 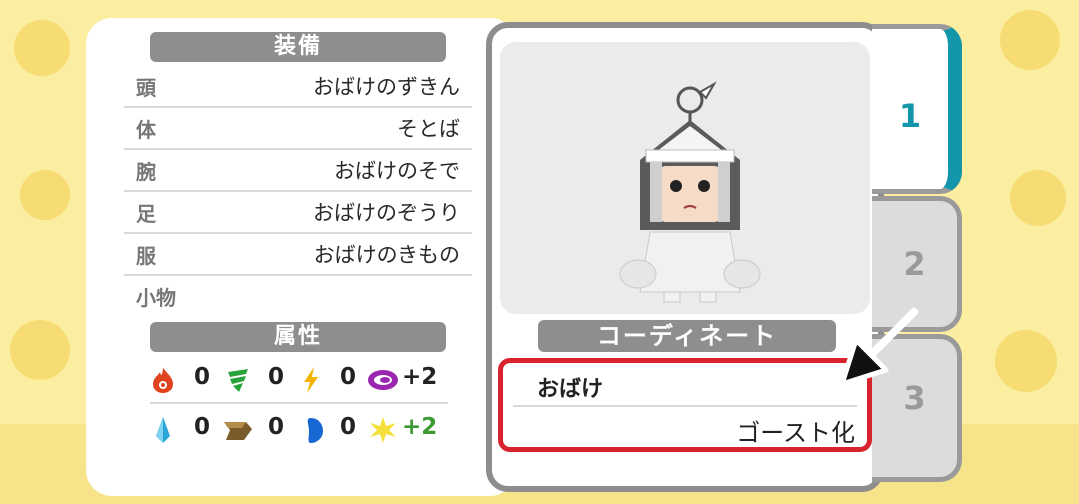 What do you see at coordinates (146, 130) in the screenshot?
I see `slot-label: 体` at bounding box center [146, 130].